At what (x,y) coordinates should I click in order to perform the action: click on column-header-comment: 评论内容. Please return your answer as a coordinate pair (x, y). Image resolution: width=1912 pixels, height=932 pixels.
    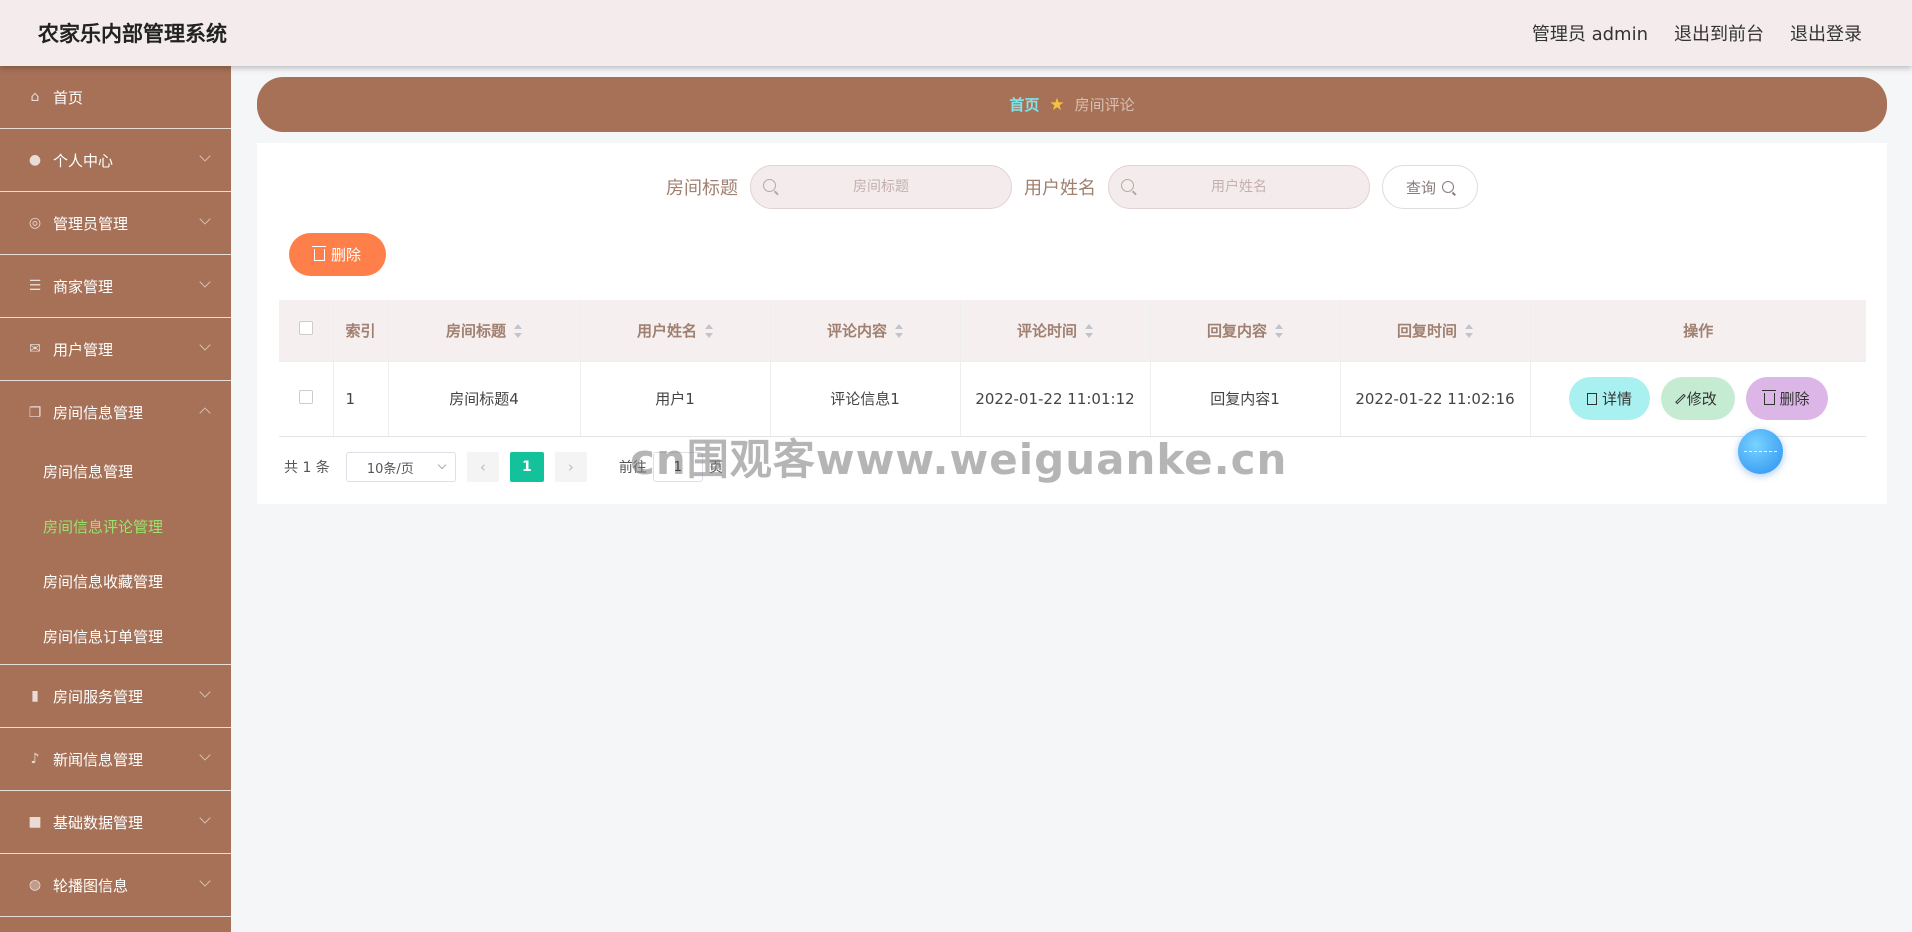
    Looking at the image, I should click on (865, 331).